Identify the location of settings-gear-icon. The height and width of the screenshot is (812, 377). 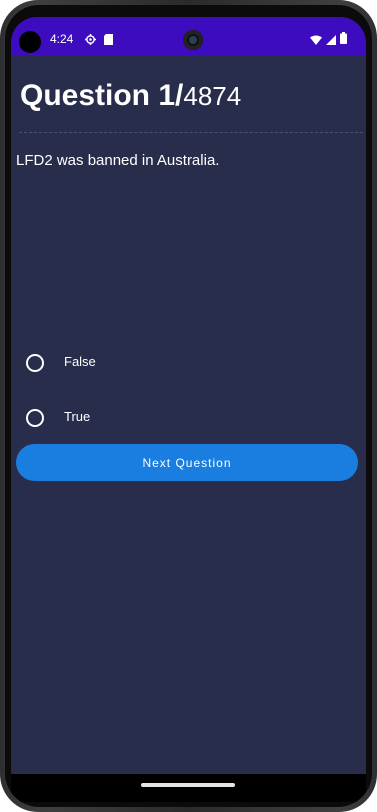
(90, 38).